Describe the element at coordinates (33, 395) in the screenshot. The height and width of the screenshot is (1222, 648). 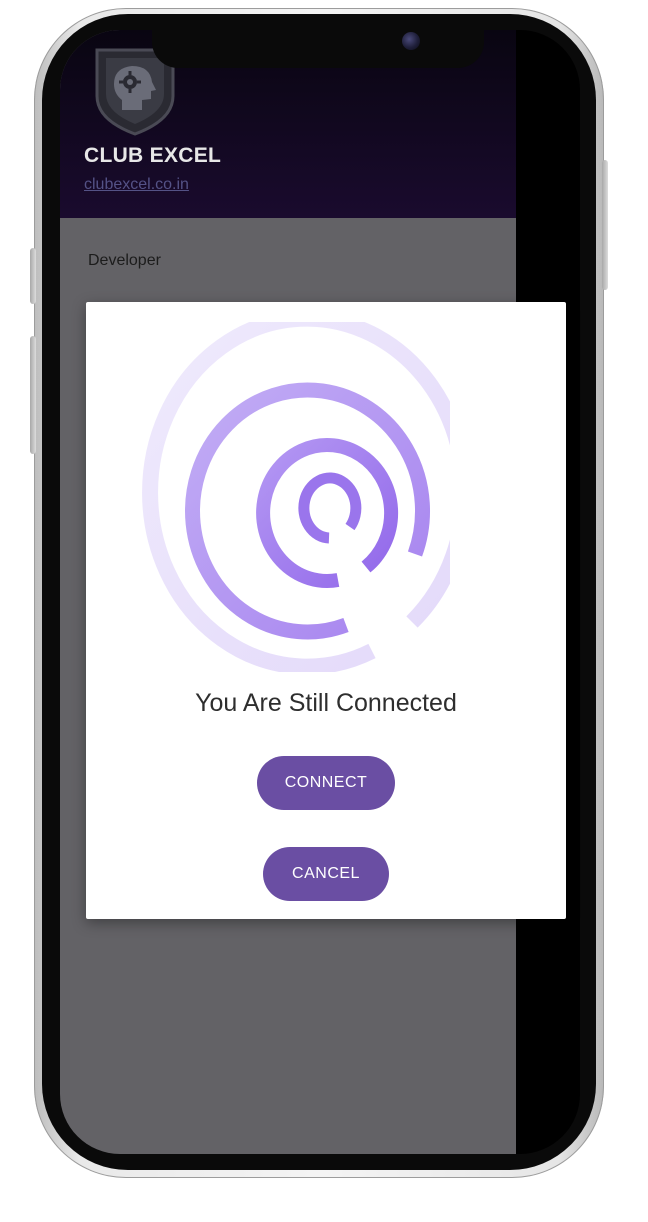
I see `phone-volume-button` at that location.